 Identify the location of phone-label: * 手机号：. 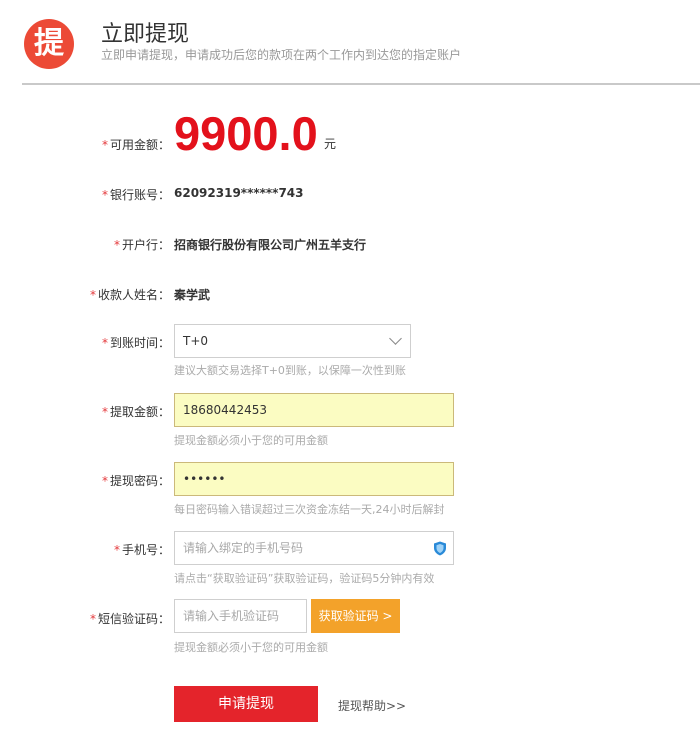
(141, 550).